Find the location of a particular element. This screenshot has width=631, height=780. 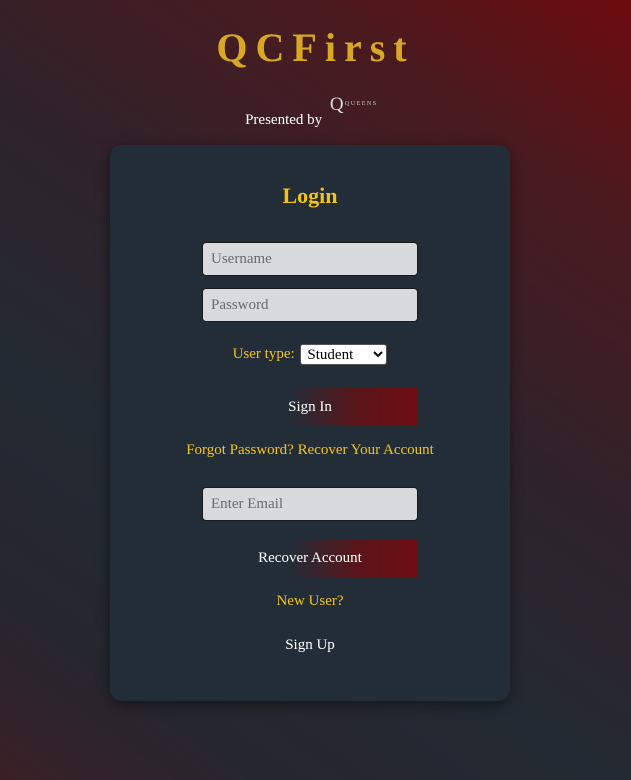

recover-email-input is located at coordinates (310, 504).